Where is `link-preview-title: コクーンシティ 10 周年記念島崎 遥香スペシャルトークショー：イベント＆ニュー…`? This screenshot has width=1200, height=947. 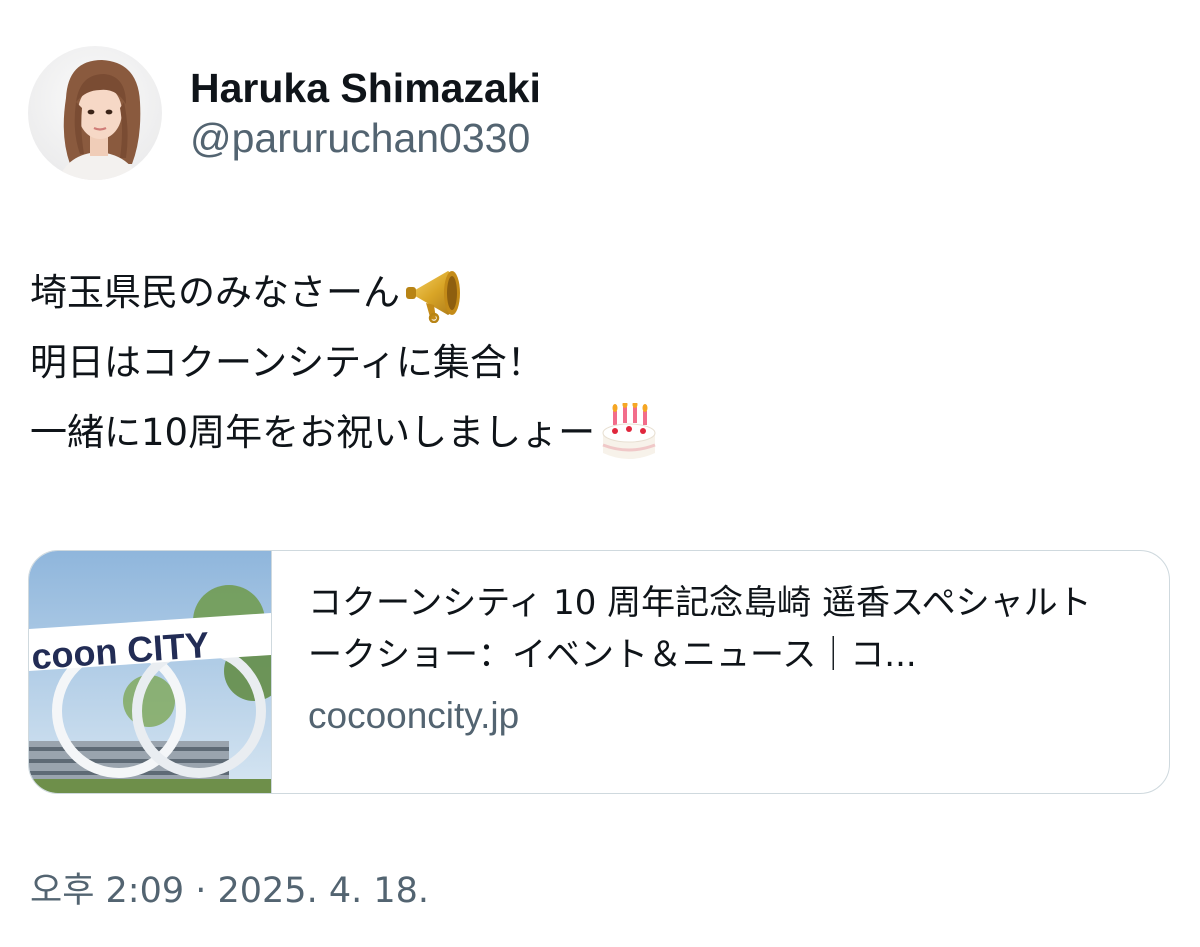
link-preview-title: コクーンシティ 10 周年記念島崎 遥香スペシャルトークショー：イベント＆ニュー… is located at coordinates (700, 629).